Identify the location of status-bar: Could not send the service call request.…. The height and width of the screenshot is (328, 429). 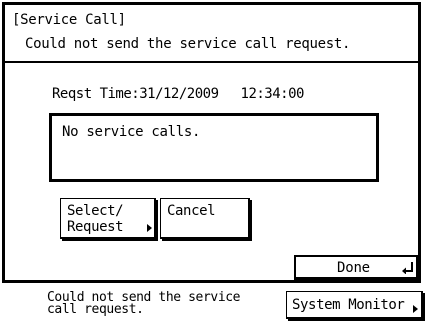
(214, 307).